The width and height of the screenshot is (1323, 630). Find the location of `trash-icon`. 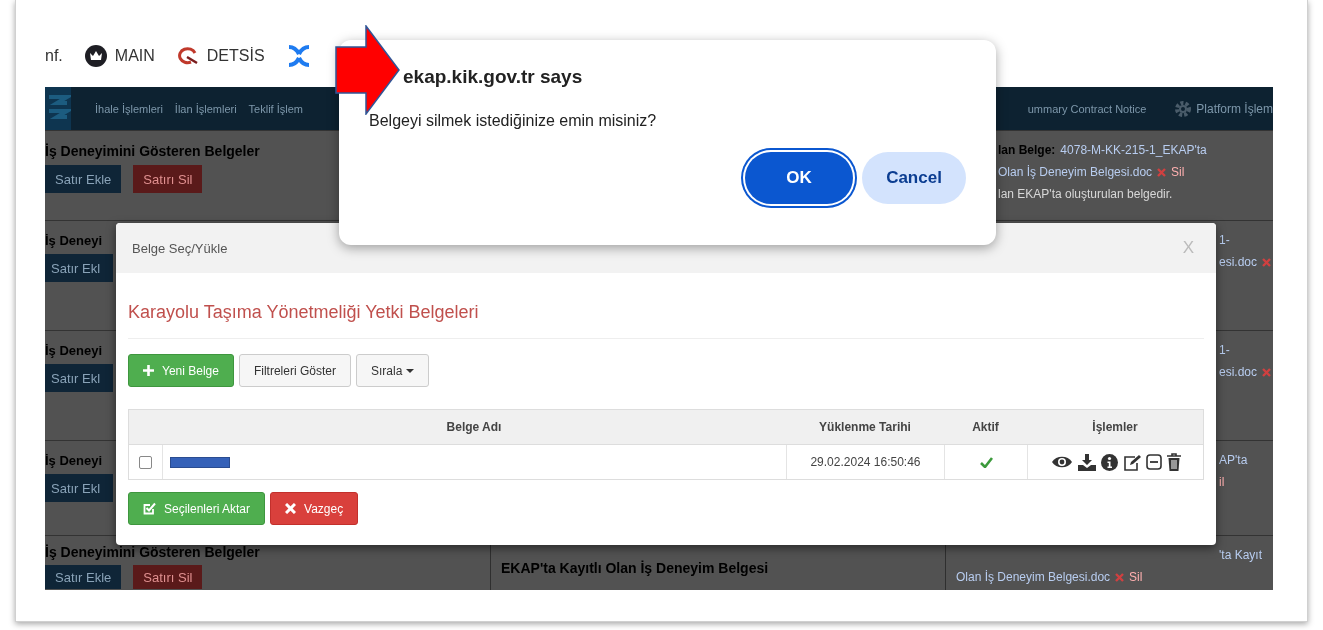

trash-icon is located at coordinates (1173, 462).